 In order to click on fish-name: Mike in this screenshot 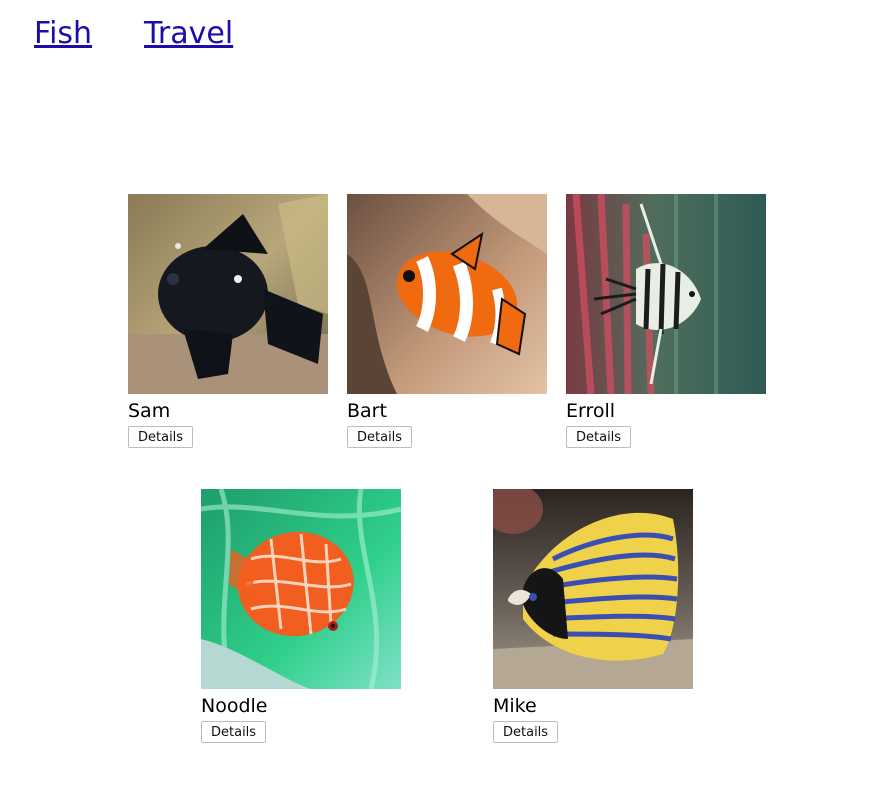, I will do `click(515, 706)`.